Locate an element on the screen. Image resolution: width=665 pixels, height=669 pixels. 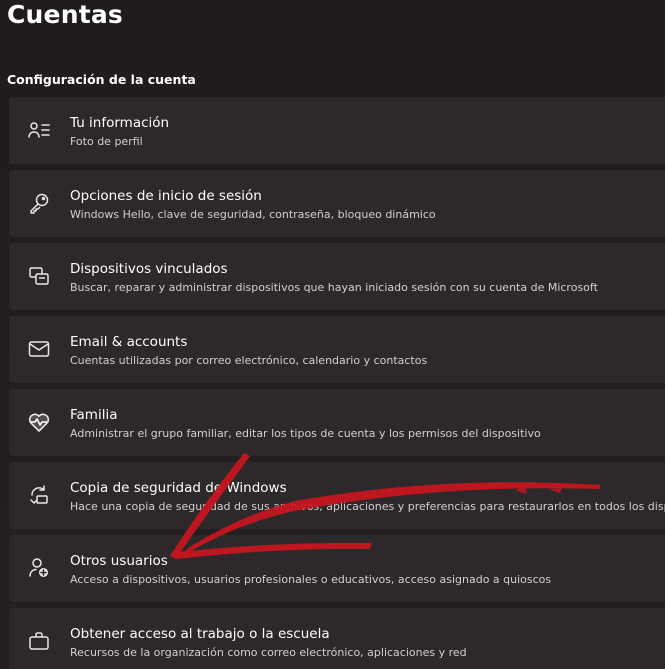
setting-title: Dispositivos vinculados is located at coordinates (149, 269).